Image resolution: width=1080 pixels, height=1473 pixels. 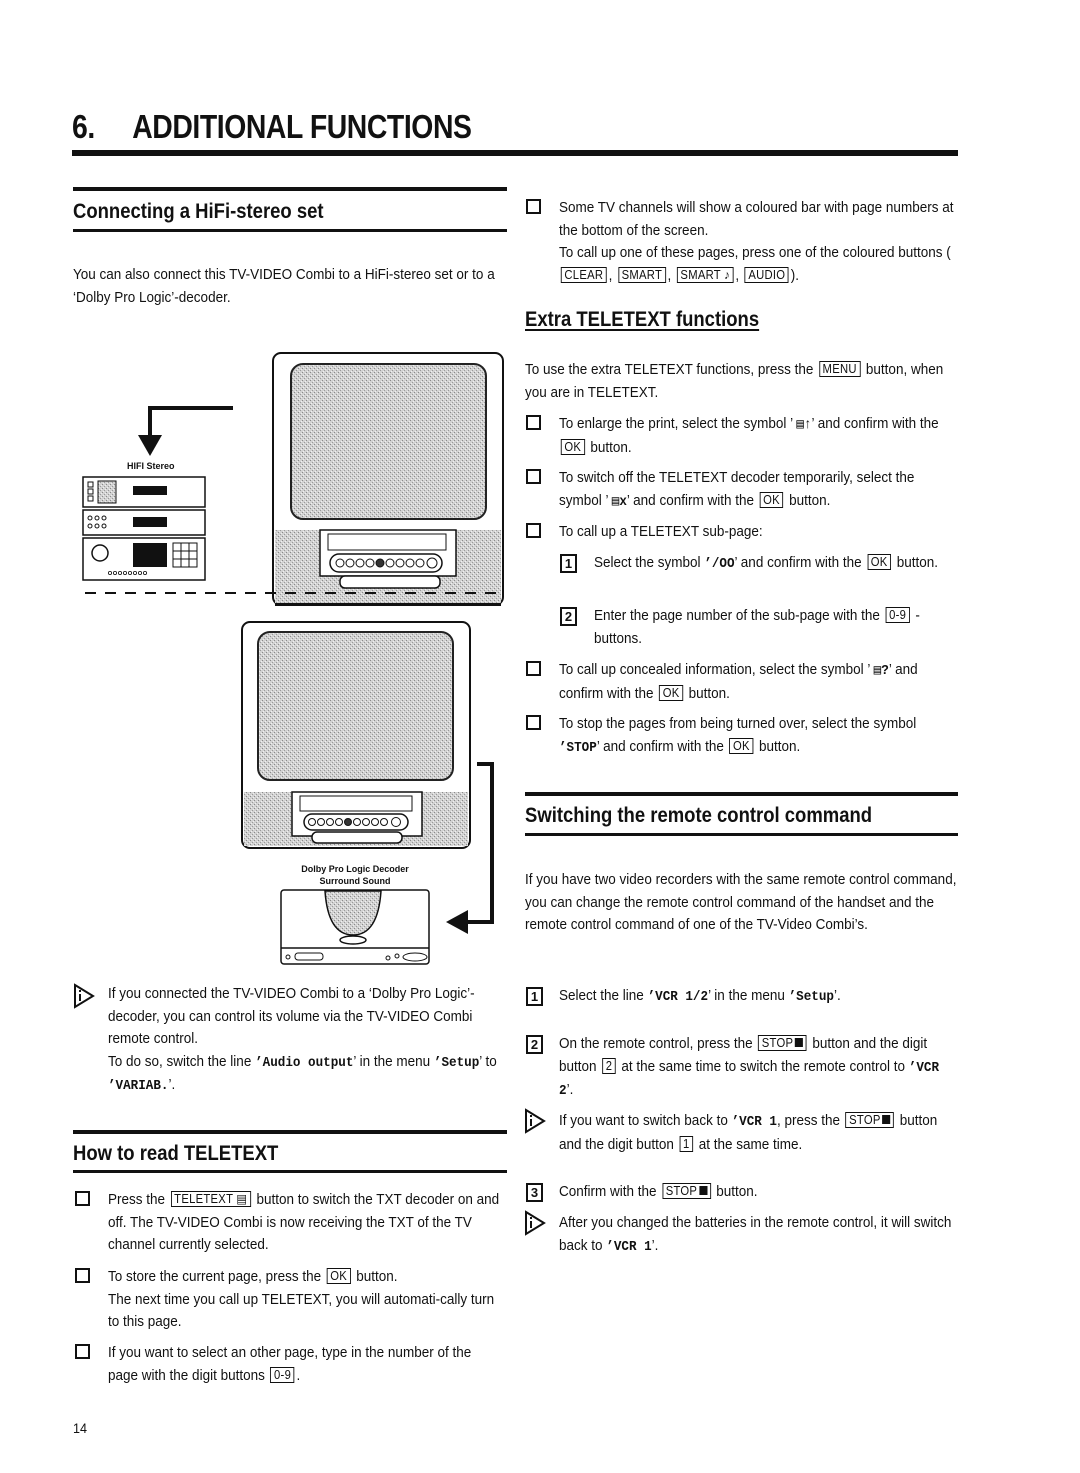 What do you see at coordinates (355, 869) in the screenshot?
I see `dolby-label-1: Dolby Pro Logic Decoder` at bounding box center [355, 869].